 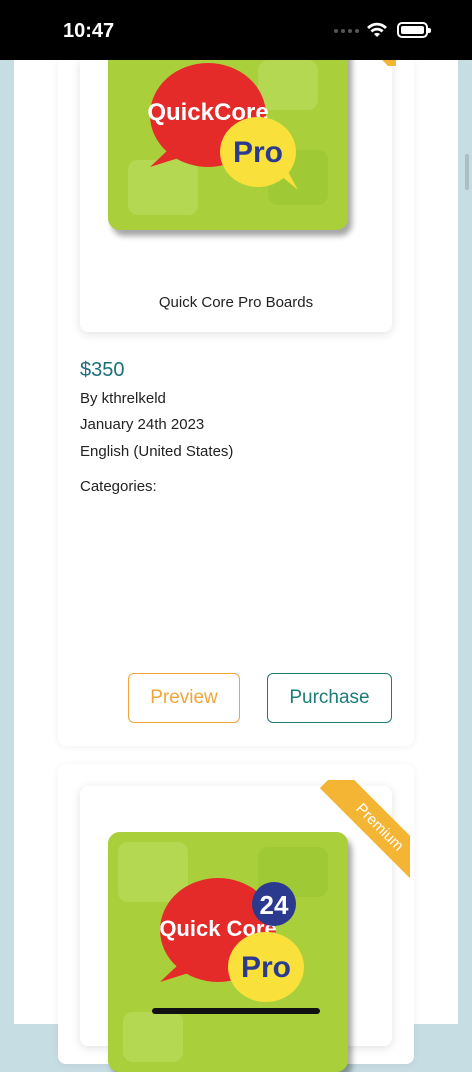 I want to click on categories-label: Categories:, so click(x=118, y=486).